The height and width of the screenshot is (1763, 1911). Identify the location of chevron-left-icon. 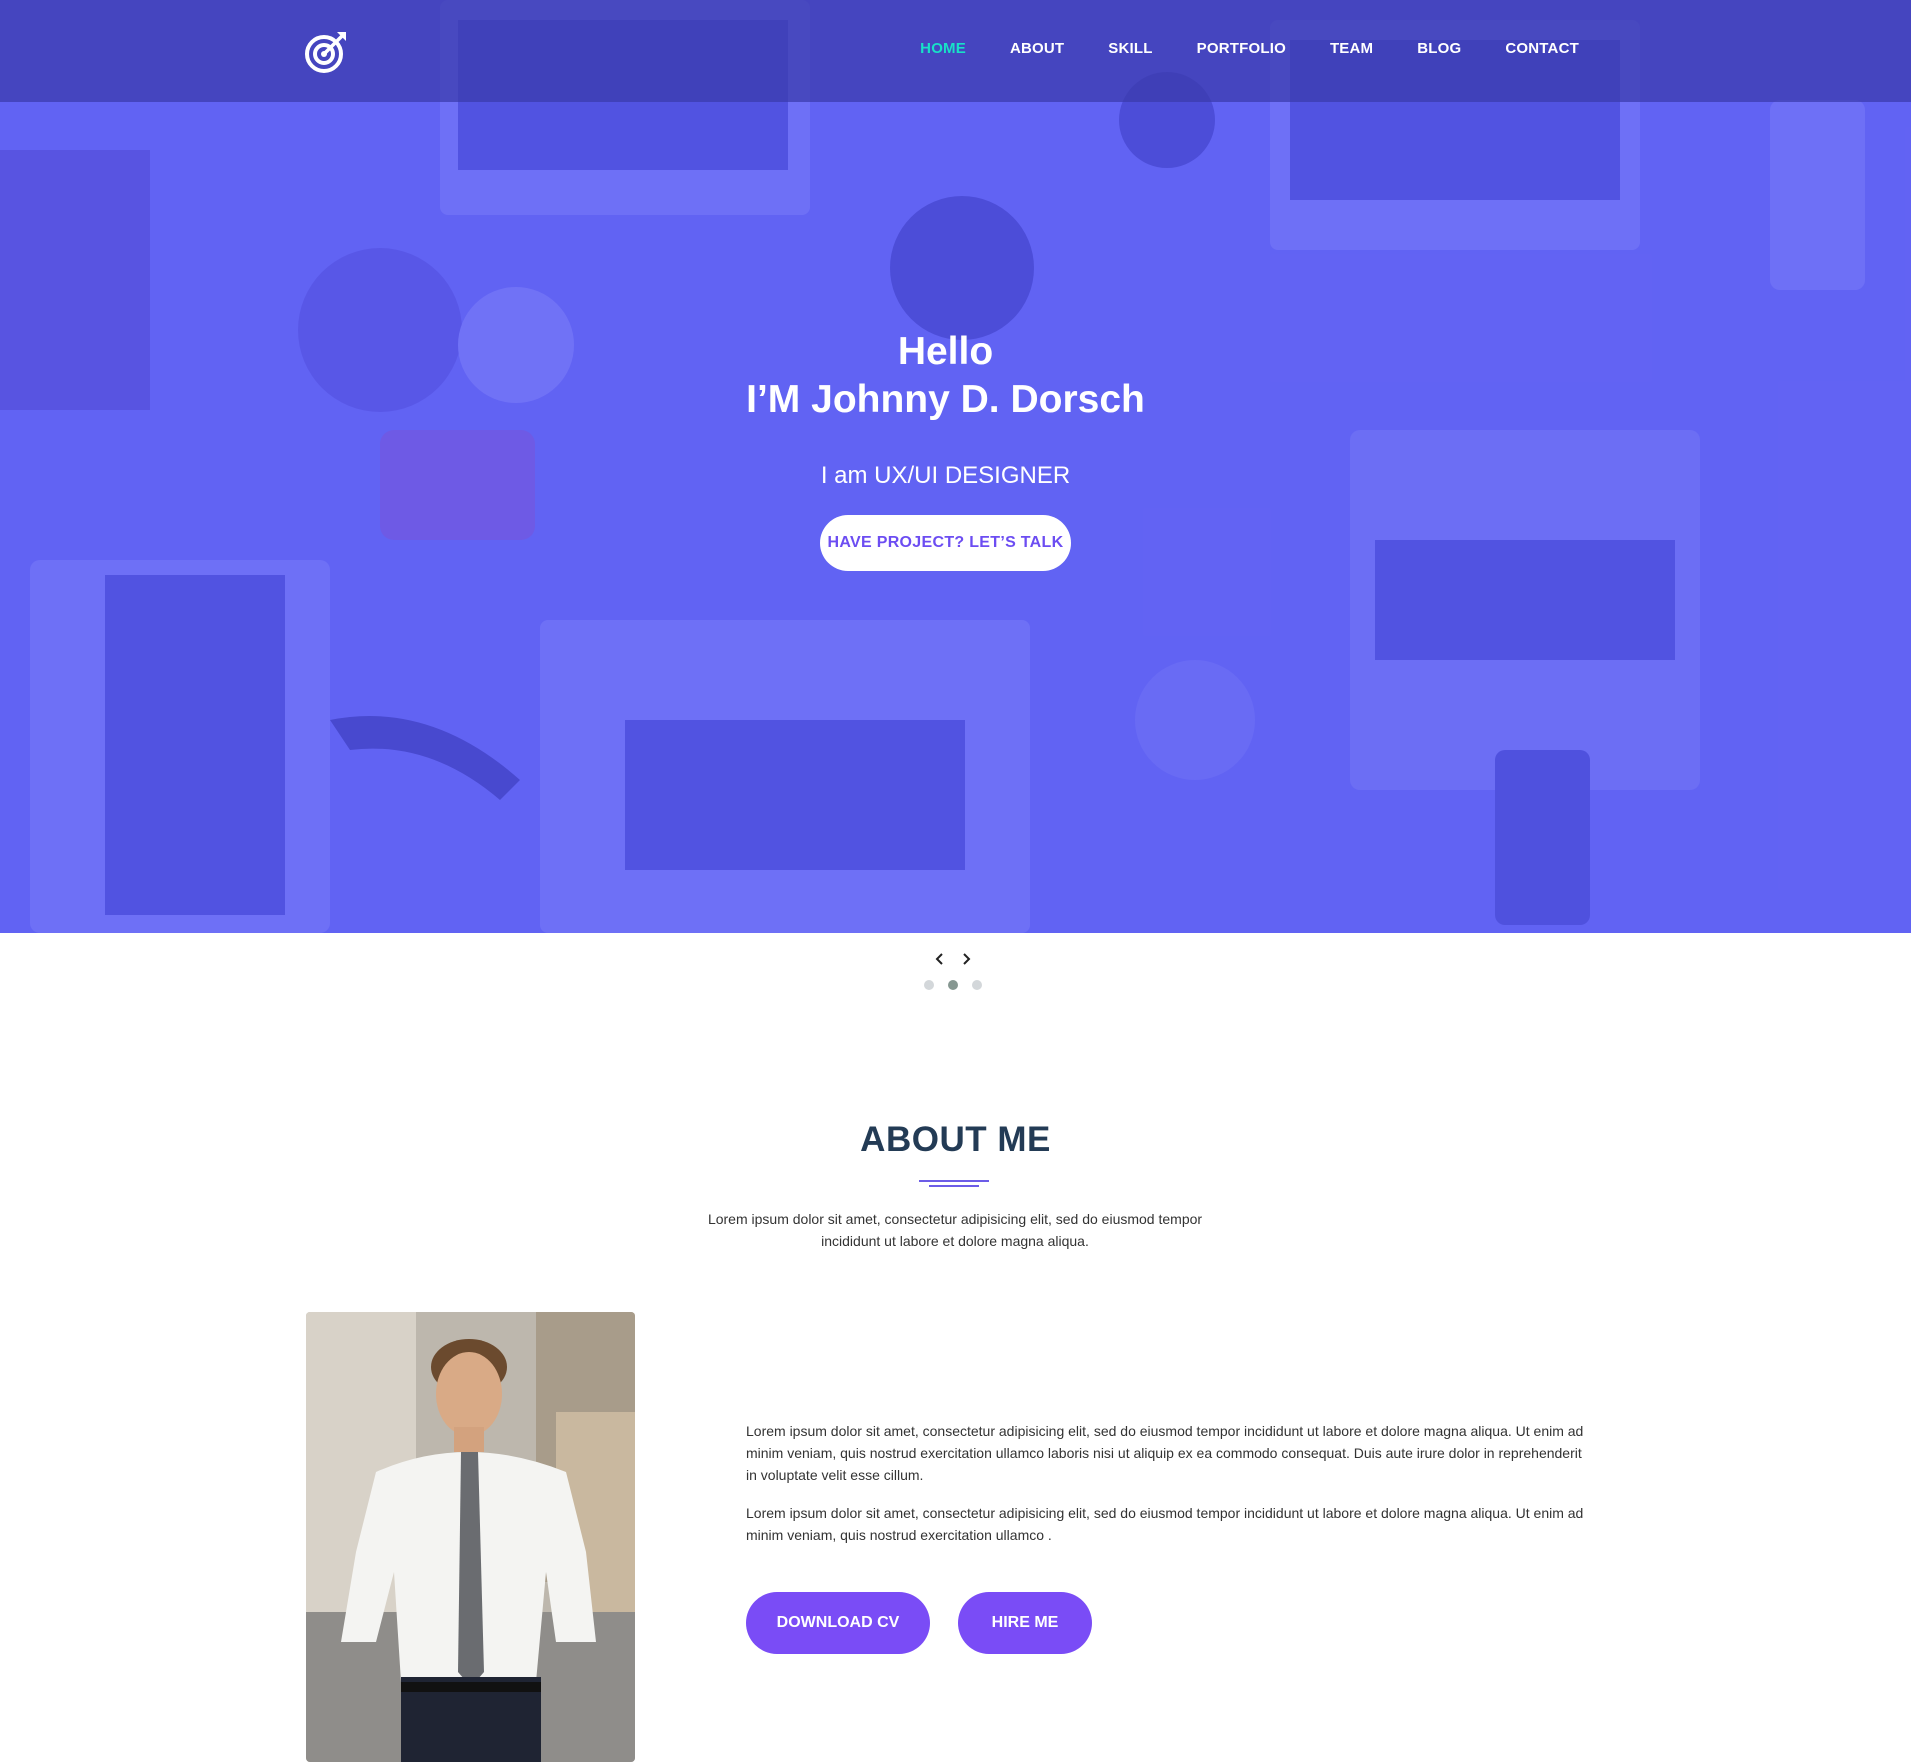
(940, 959).